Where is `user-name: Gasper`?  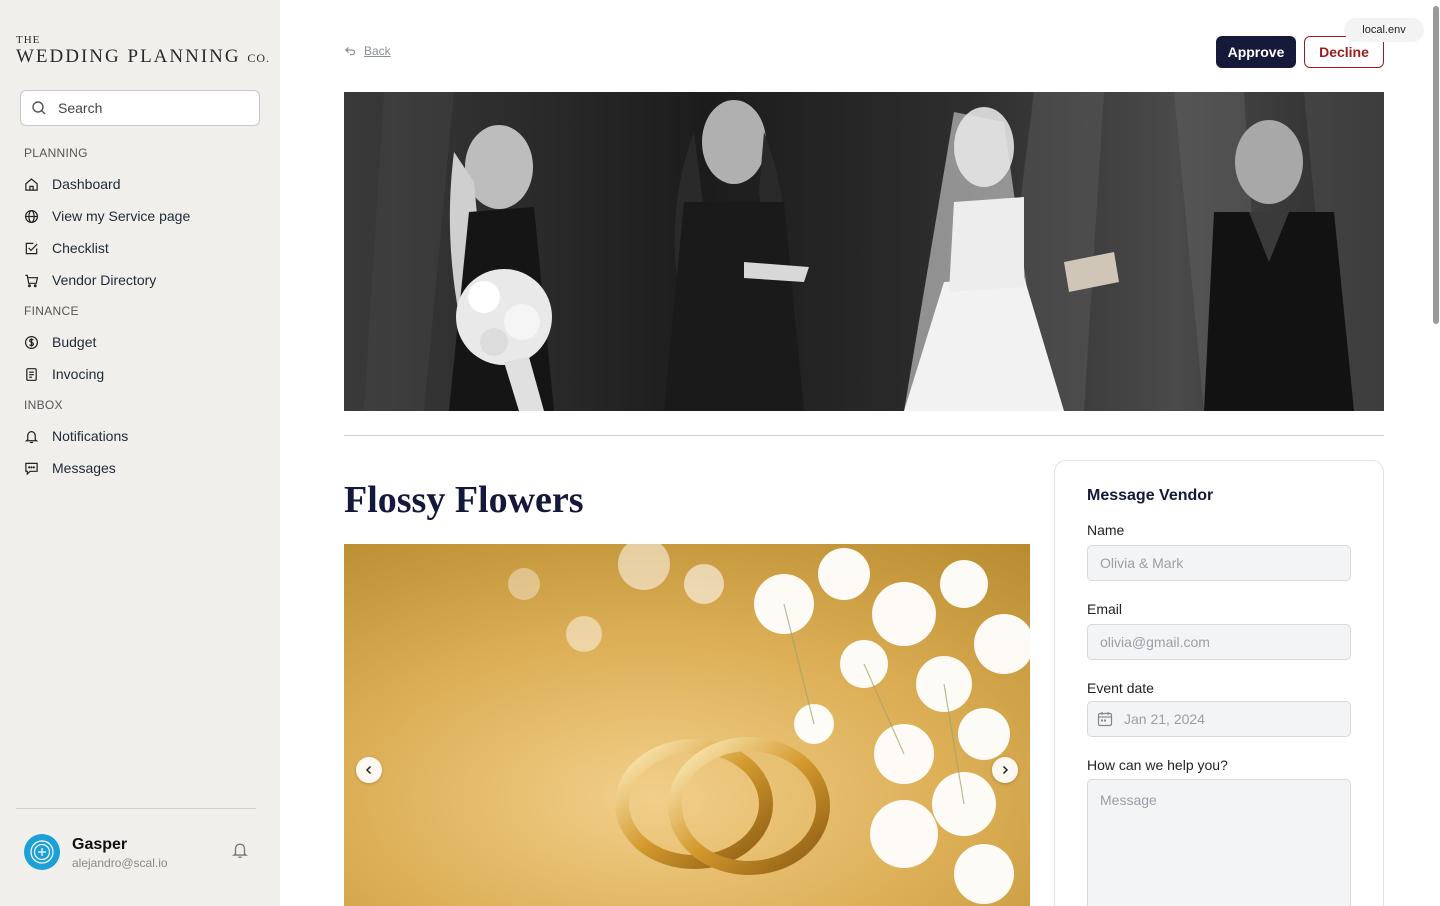 user-name: Gasper is located at coordinates (100, 844).